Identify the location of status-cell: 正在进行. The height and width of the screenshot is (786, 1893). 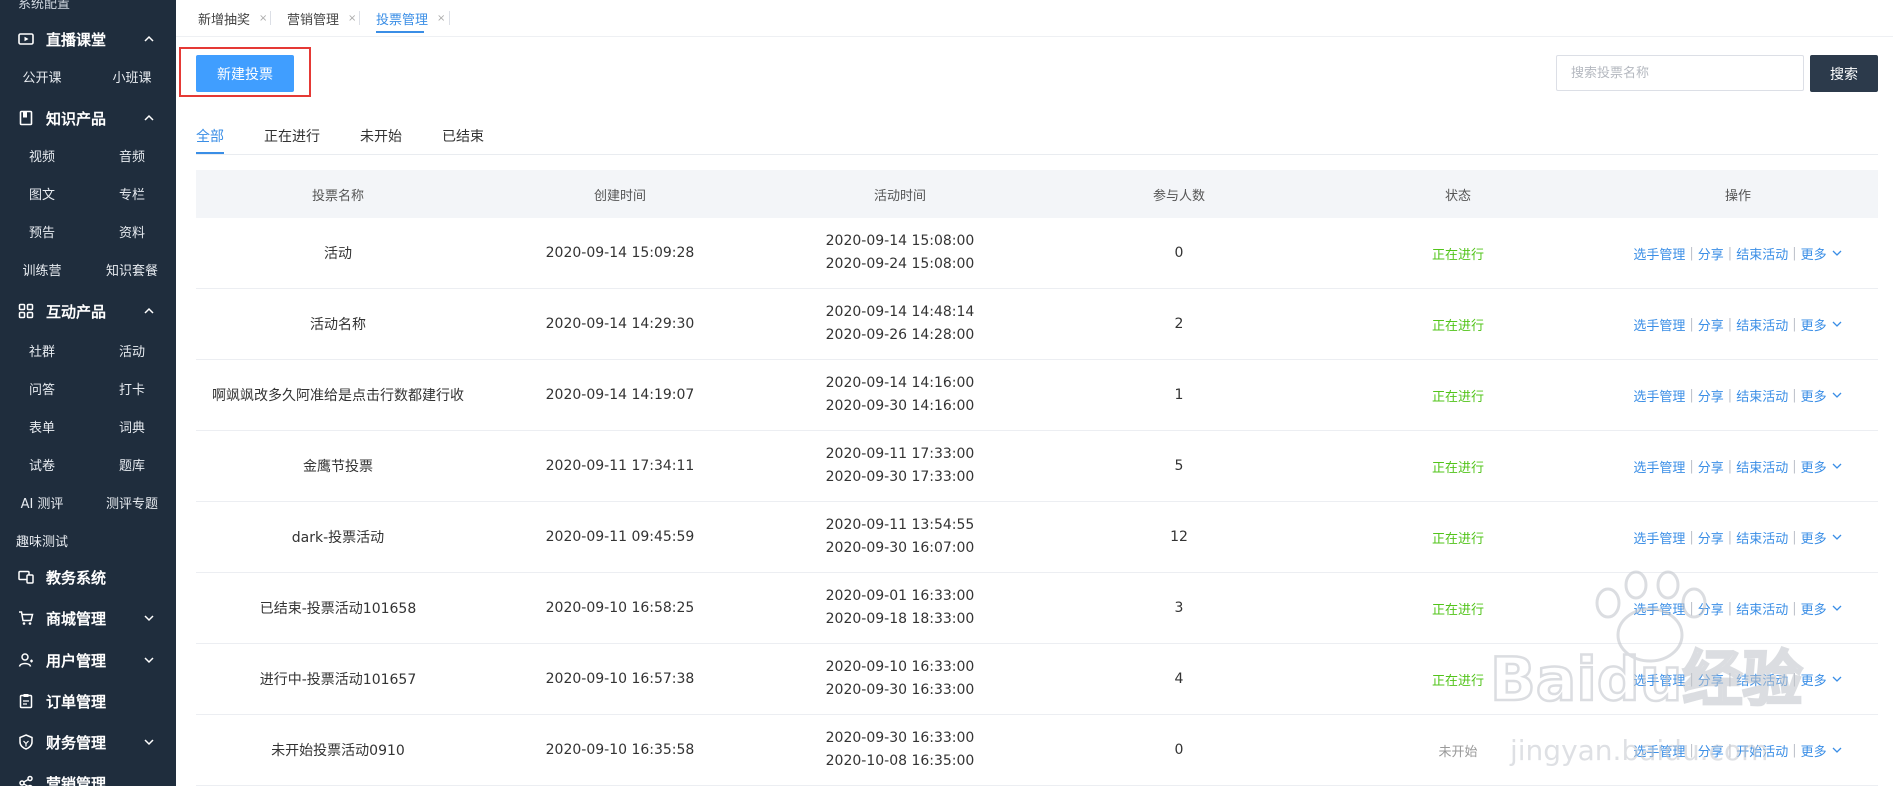
(1458, 679).